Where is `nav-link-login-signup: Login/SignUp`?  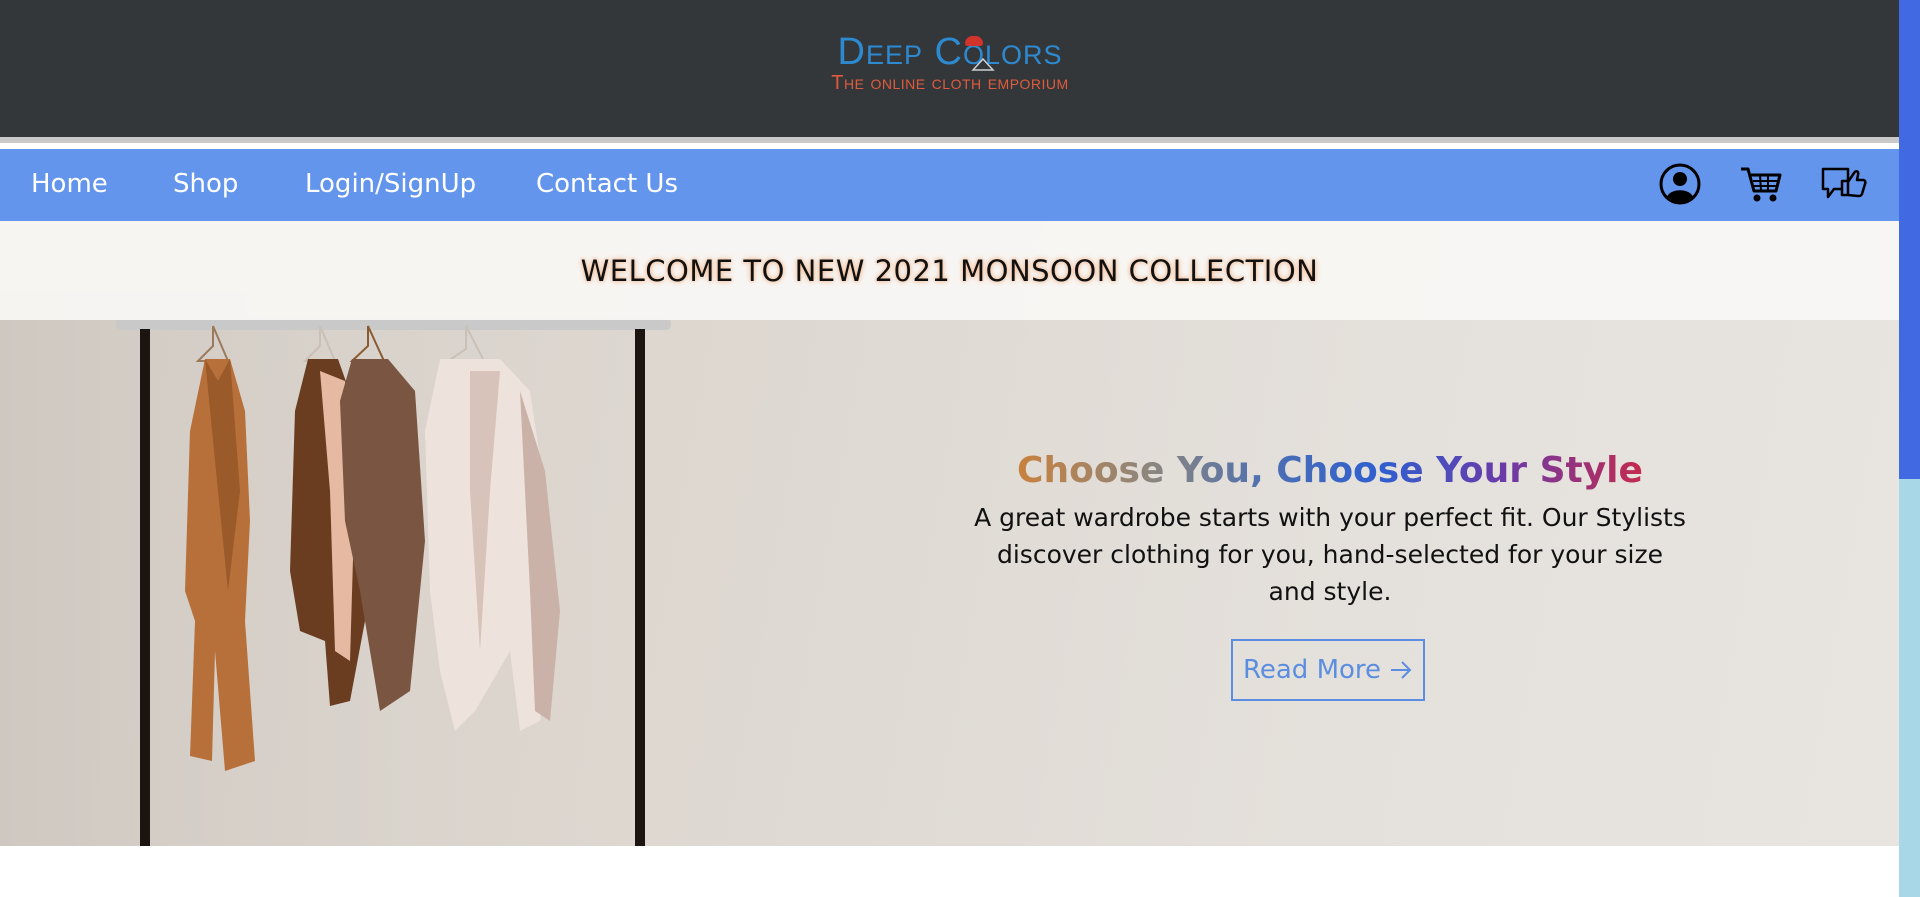 nav-link-login-signup: Login/SignUp is located at coordinates (390, 185).